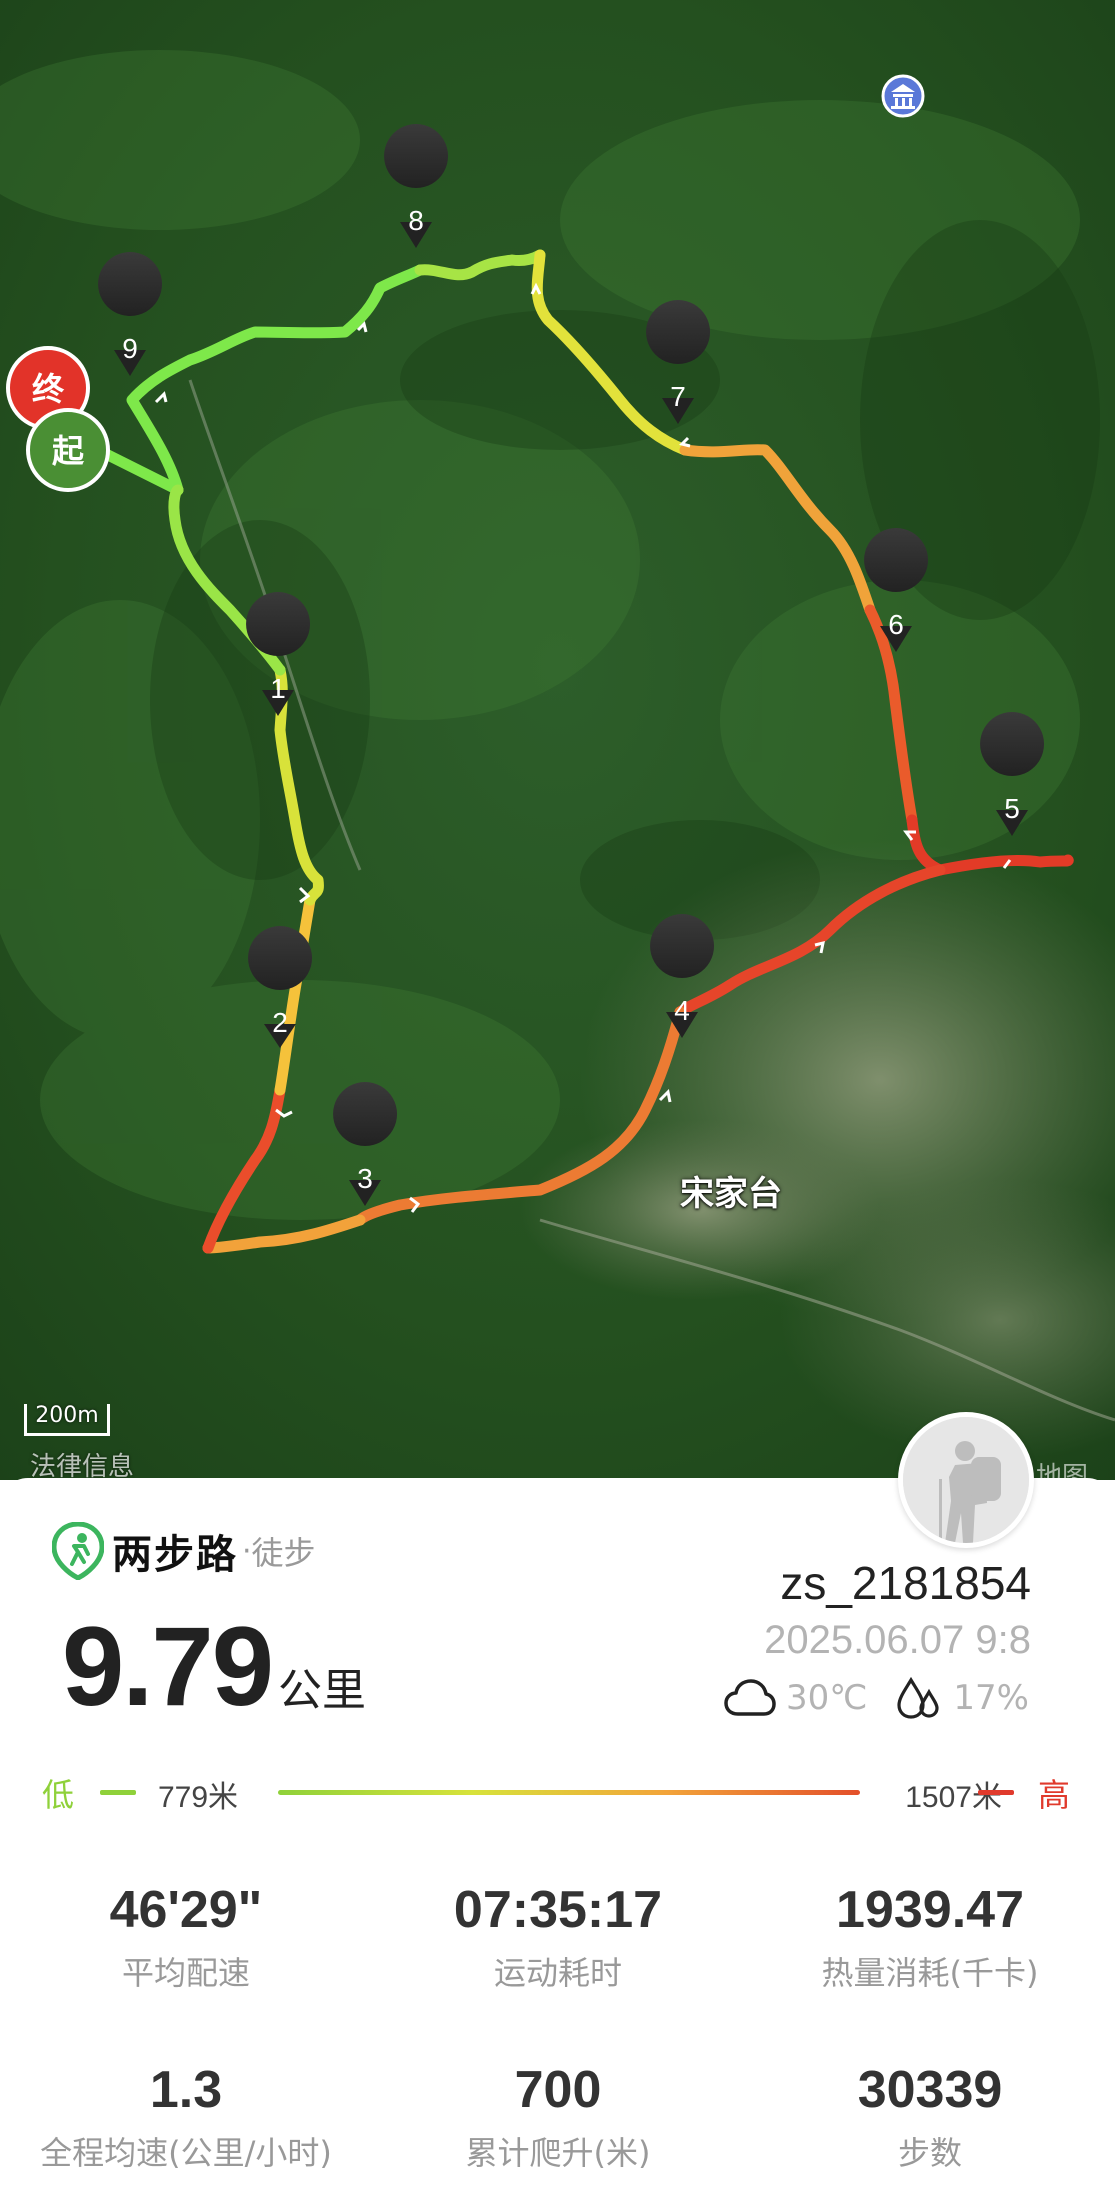  What do you see at coordinates (558, 2090) in the screenshot?
I see `stat-value: 700` at bounding box center [558, 2090].